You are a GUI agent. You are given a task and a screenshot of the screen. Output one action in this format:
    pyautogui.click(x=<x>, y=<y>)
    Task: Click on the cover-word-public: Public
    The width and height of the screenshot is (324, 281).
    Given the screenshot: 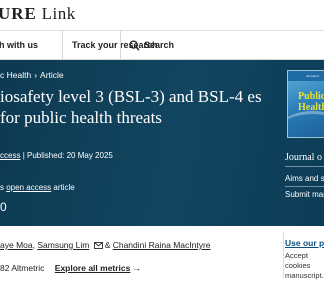 What is the action you would take?
    pyautogui.click(x=311, y=96)
    